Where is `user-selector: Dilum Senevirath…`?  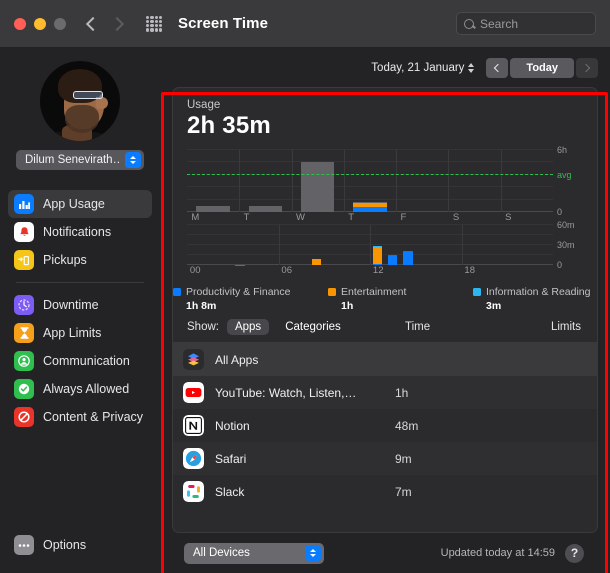 user-selector: Dilum Senevirath… is located at coordinates (80, 160).